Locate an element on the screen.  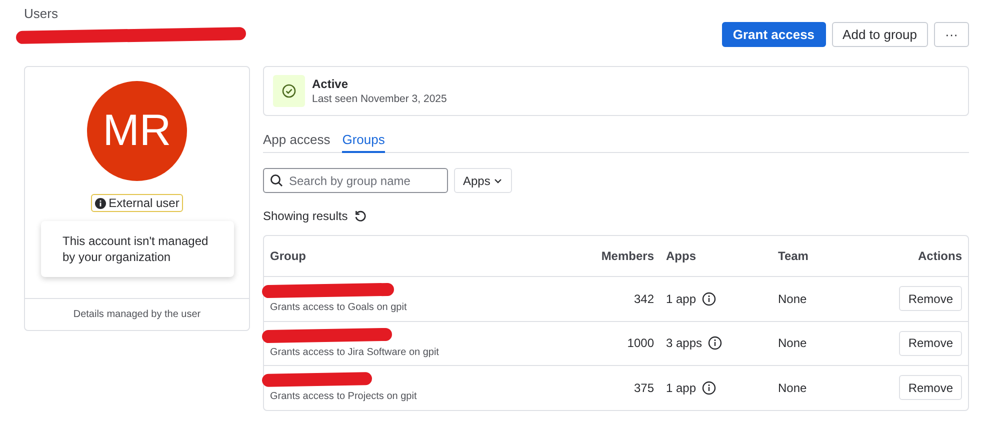
column-header: Actions is located at coordinates (939, 256).